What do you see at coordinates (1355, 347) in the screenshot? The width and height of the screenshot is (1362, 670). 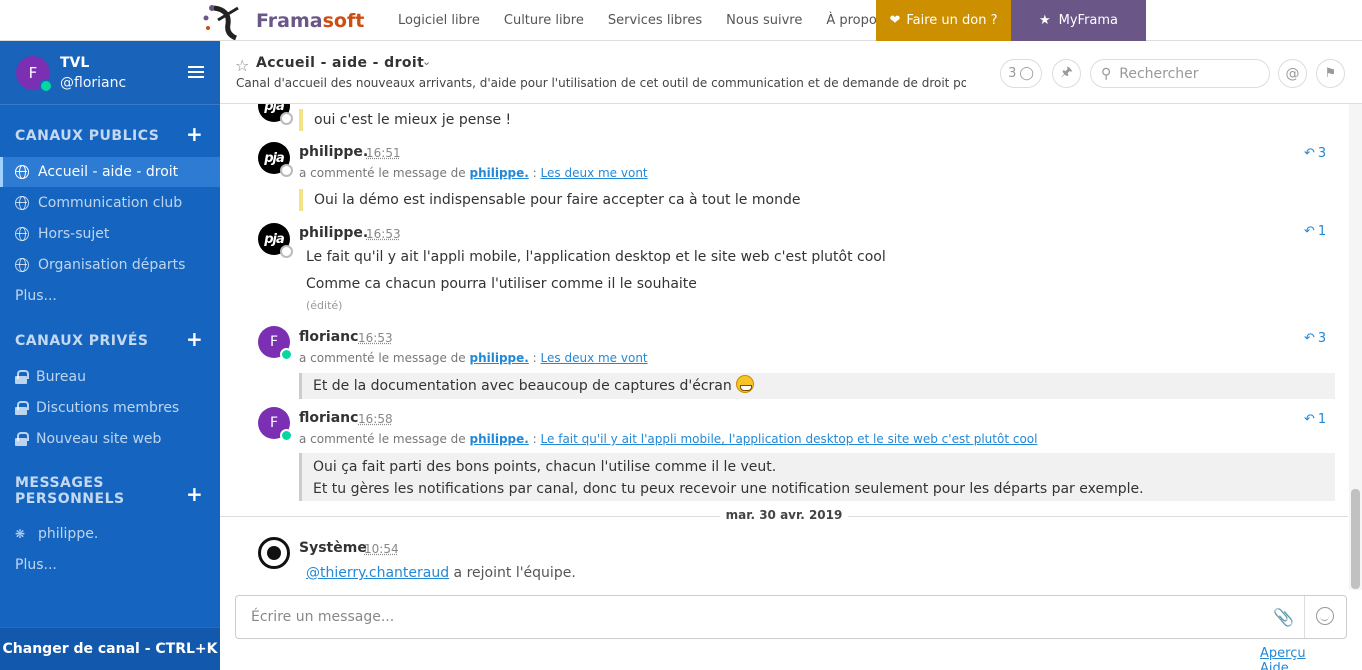 I see `scrollbar` at bounding box center [1355, 347].